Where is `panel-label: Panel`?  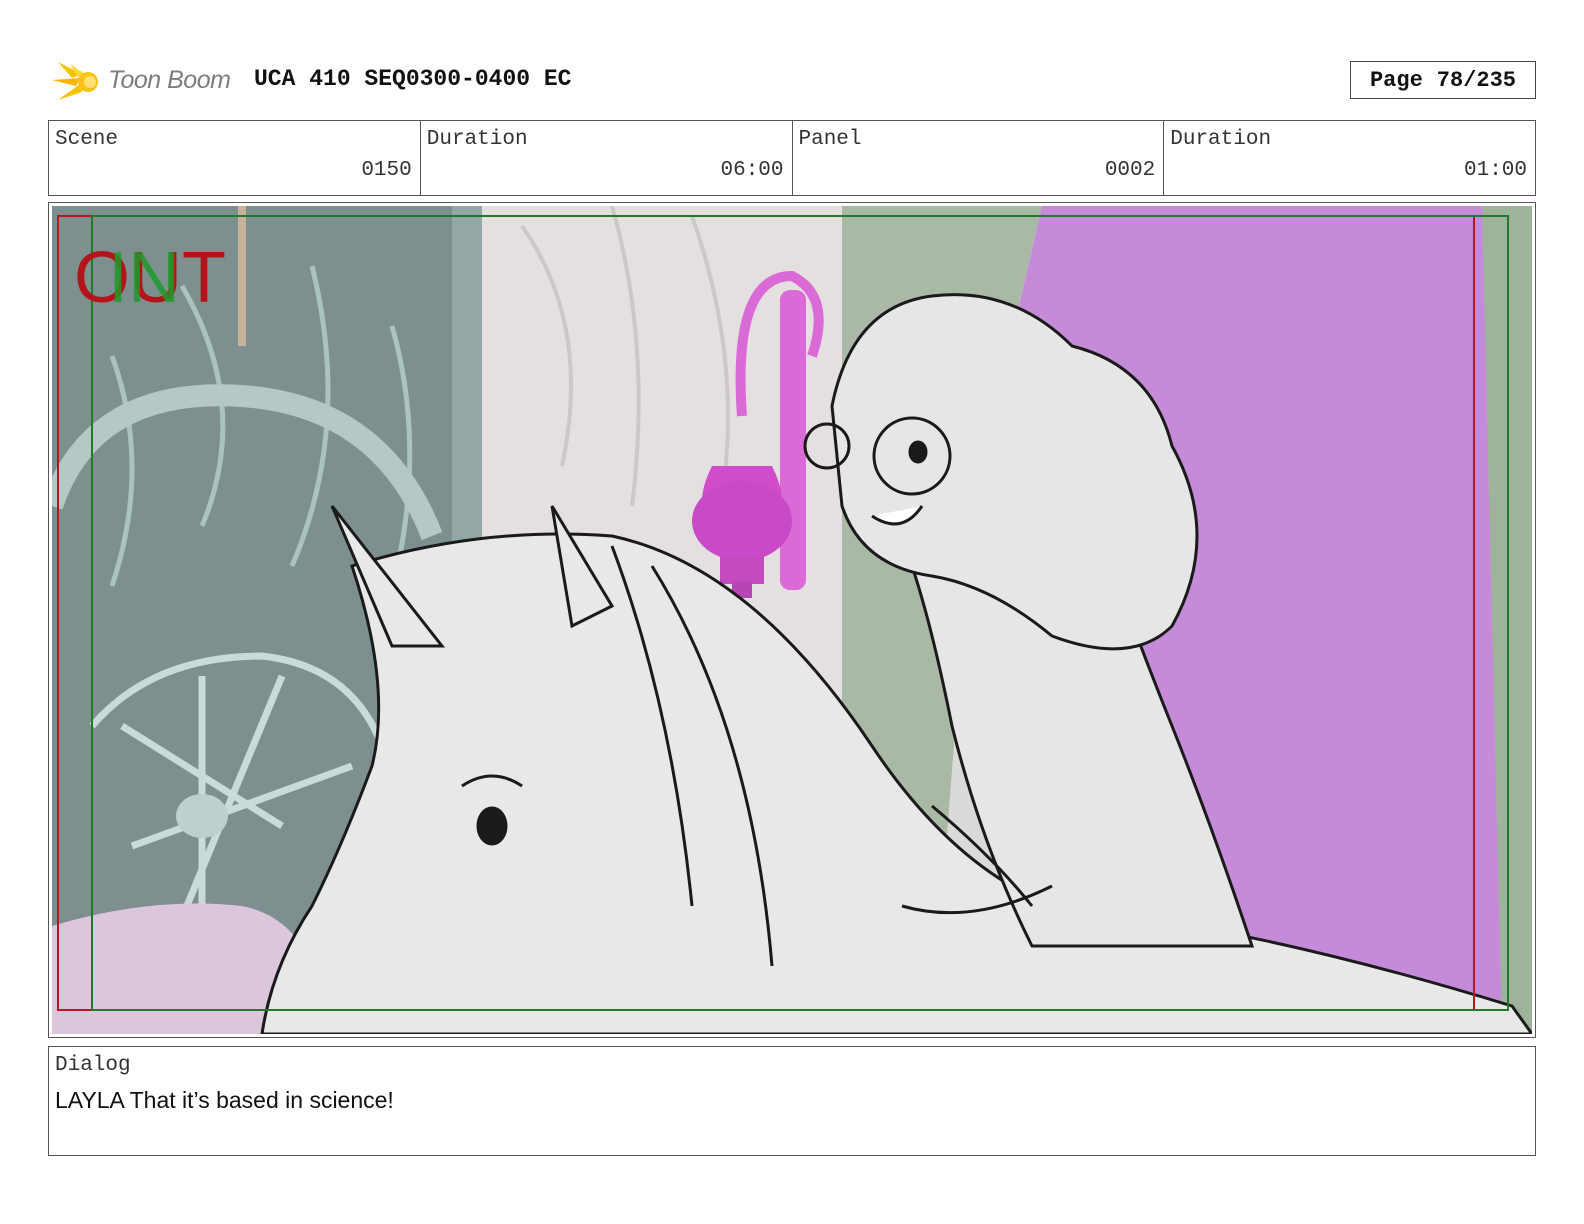 panel-label: Panel is located at coordinates (830, 139).